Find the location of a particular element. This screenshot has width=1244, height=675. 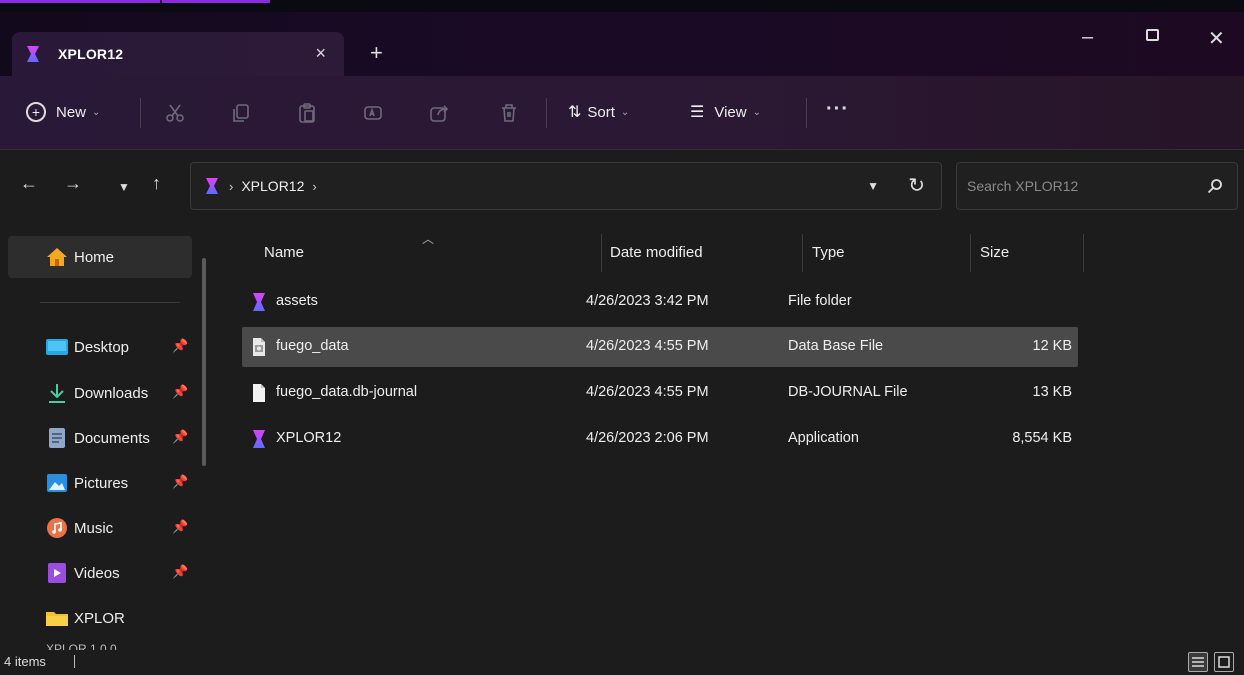

column-header-size: Size is located at coordinates (994, 252).